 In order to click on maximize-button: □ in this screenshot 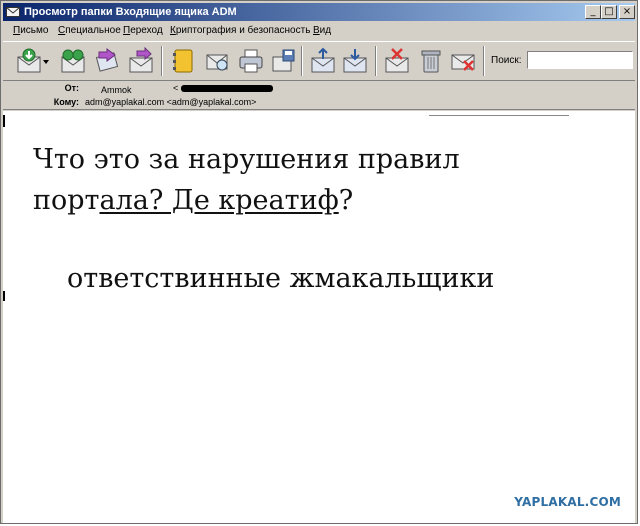, I will do `click(609, 12)`.